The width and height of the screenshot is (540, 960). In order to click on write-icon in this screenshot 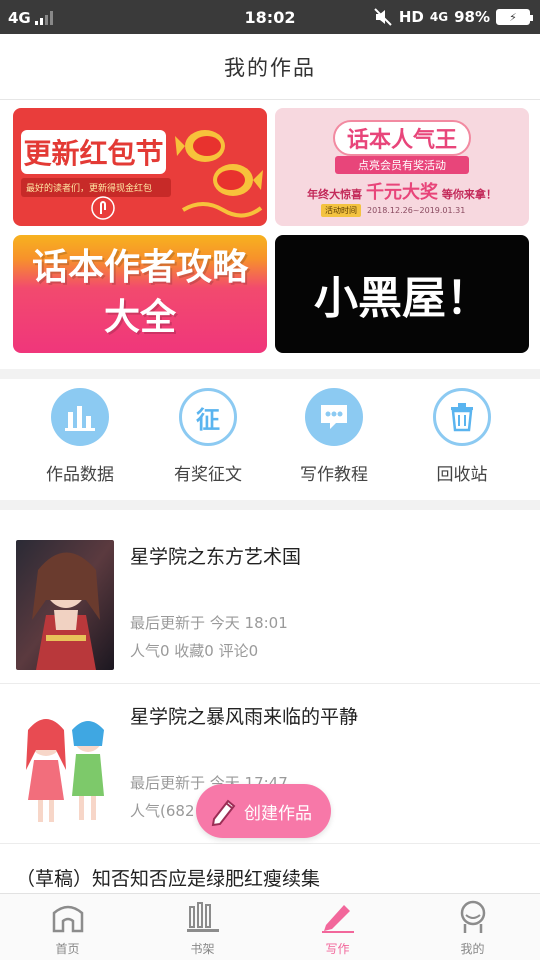, I will do `click(338, 917)`.